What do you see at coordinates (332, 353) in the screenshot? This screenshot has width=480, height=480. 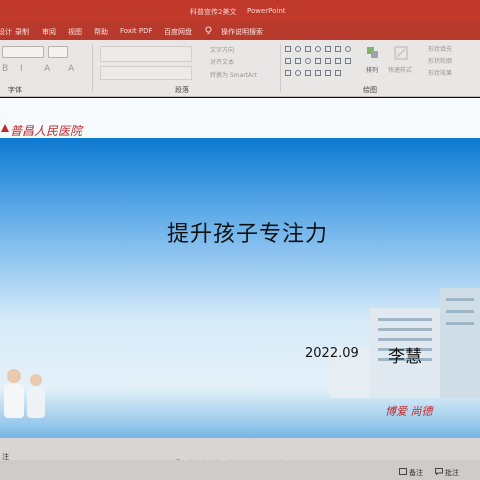 I see `slide-date: 2022.09` at bounding box center [332, 353].